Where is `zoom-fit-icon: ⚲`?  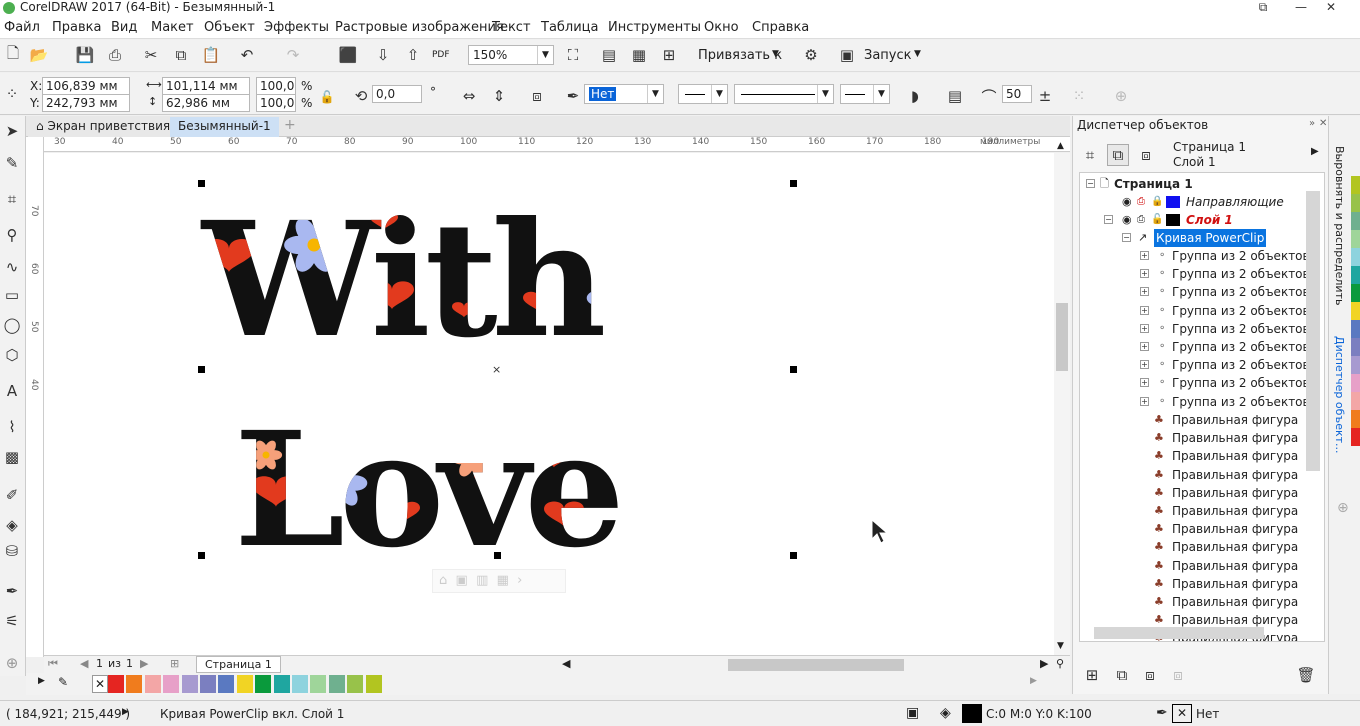
zoom-fit-icon: ⚲ is located at coordinates (1060, 663).